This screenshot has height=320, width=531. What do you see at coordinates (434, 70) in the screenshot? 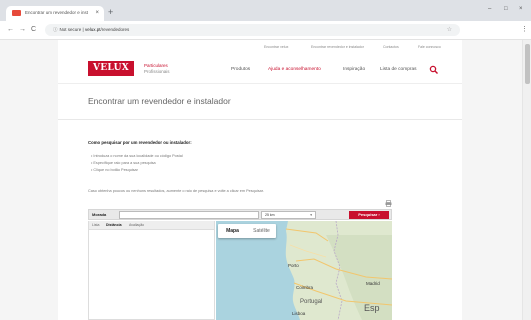
I see `search-icon` at bounding box center [434, 70].